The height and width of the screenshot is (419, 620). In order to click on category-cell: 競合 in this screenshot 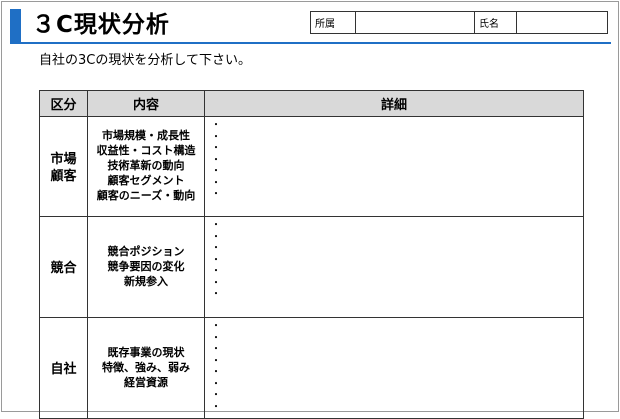, I will do `click(63, 267)`.